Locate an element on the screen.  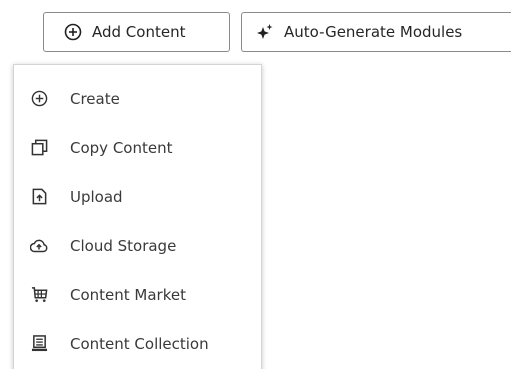
menu-item-label: Content Collection is located at coordinates (139, 343).